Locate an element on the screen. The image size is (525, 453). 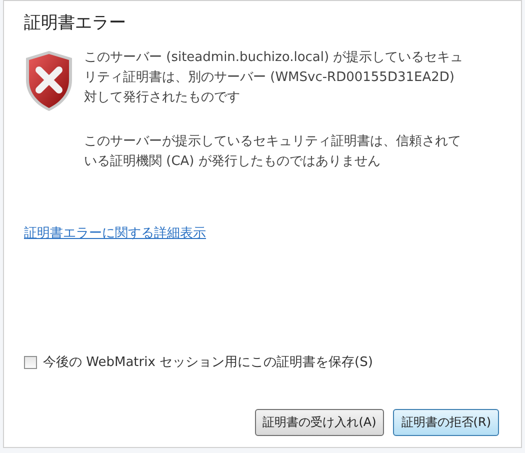
error-message: このサーバーが提示しているセキュリティ証明書は、信頼されて いる証明機関 (CA) が発行したものではありません is located at coordinates (273, 152).